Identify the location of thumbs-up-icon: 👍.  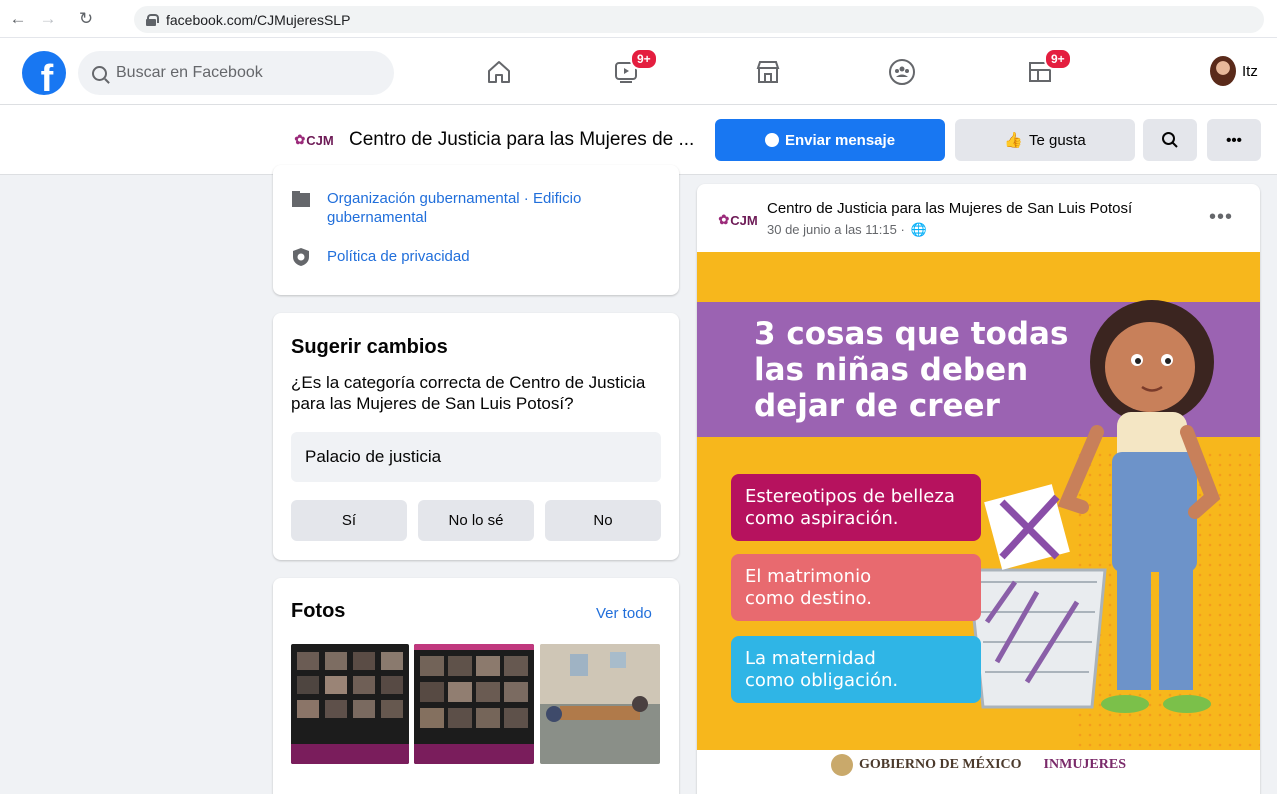
(1013, 140).